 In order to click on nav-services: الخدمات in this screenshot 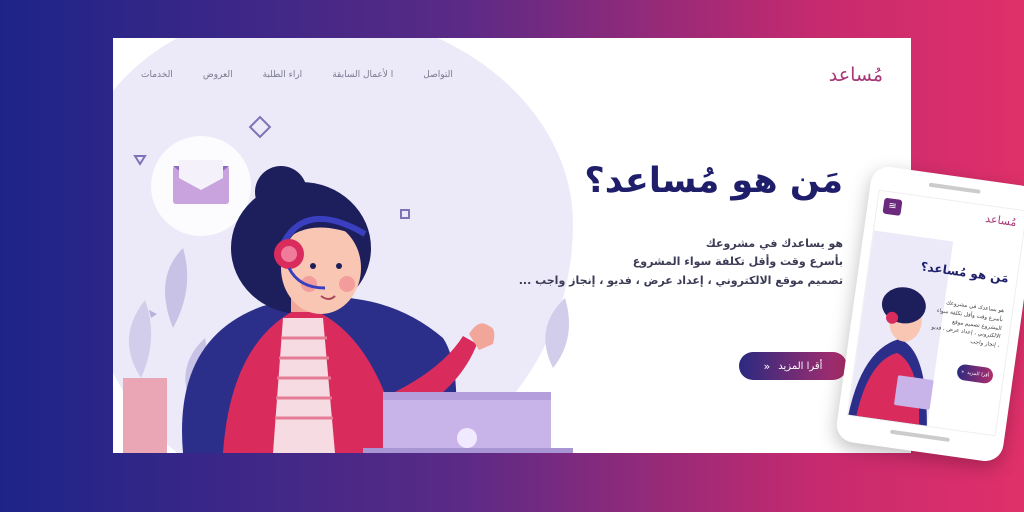, I will do `click(157, 75)`.